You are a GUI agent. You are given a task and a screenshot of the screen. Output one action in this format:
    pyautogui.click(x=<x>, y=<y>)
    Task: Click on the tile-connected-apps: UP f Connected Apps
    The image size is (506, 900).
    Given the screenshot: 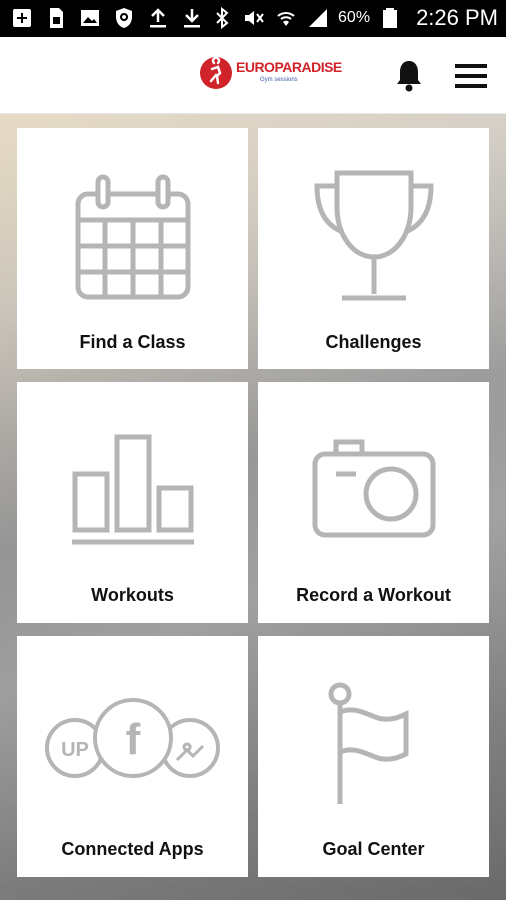 What is the action you would take?
    pyautogui.click(x=132, y=756)
    